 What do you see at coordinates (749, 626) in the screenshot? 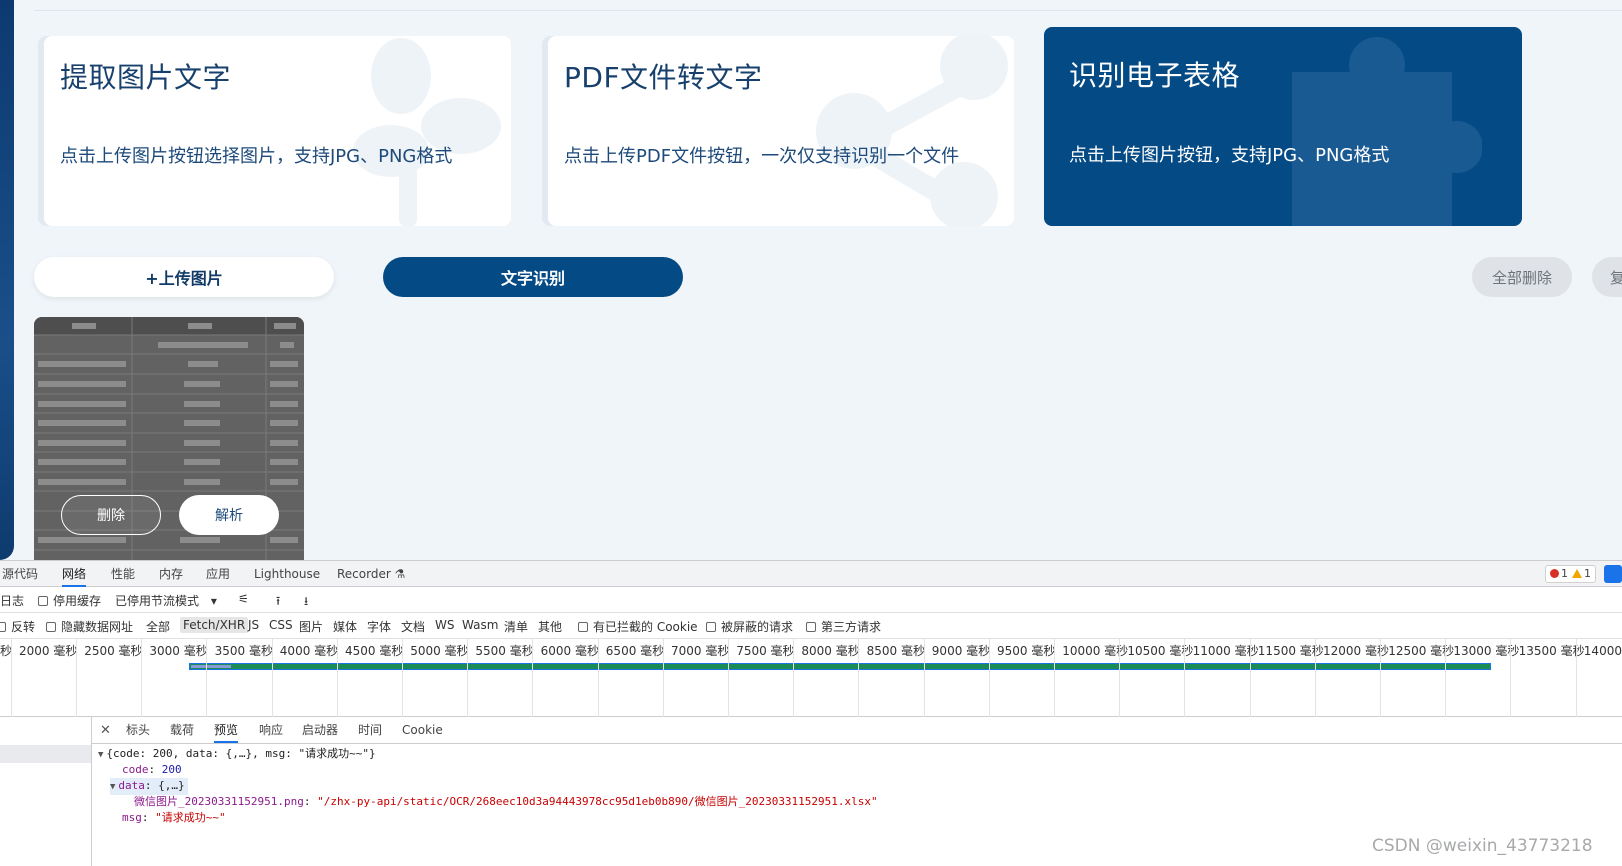
I see `blocked-requests-checkbox: 被屏蔽的请求` at bounding box center [749, 626].